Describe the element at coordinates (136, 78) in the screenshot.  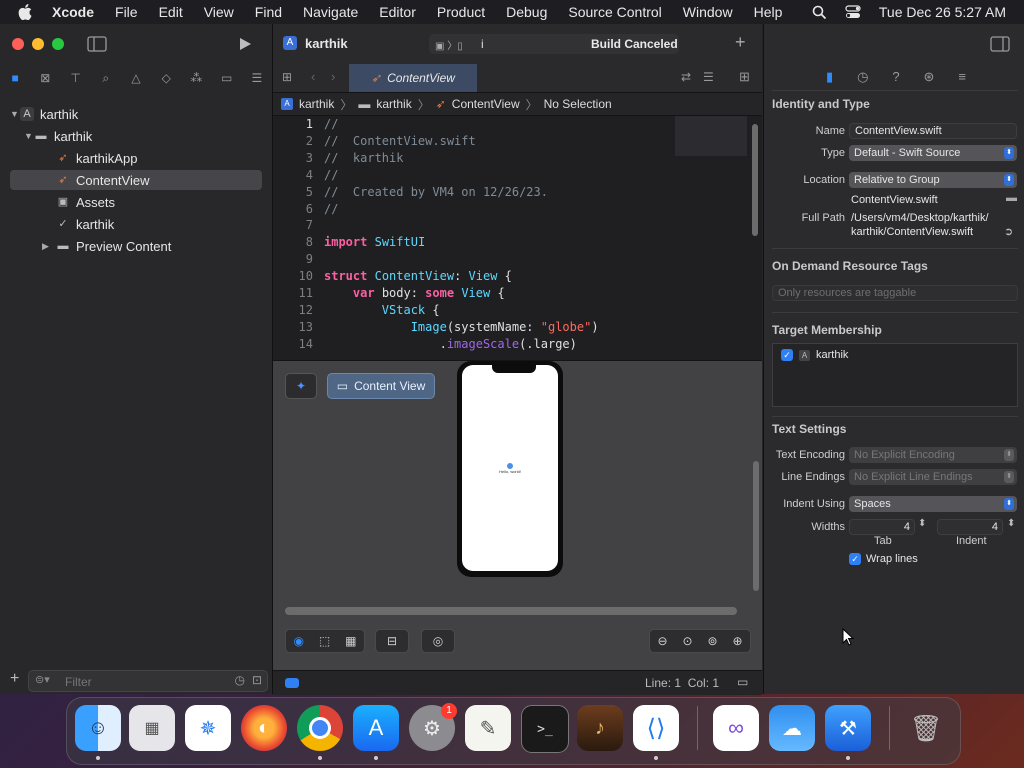
I see `warning-icon: △` at that location.